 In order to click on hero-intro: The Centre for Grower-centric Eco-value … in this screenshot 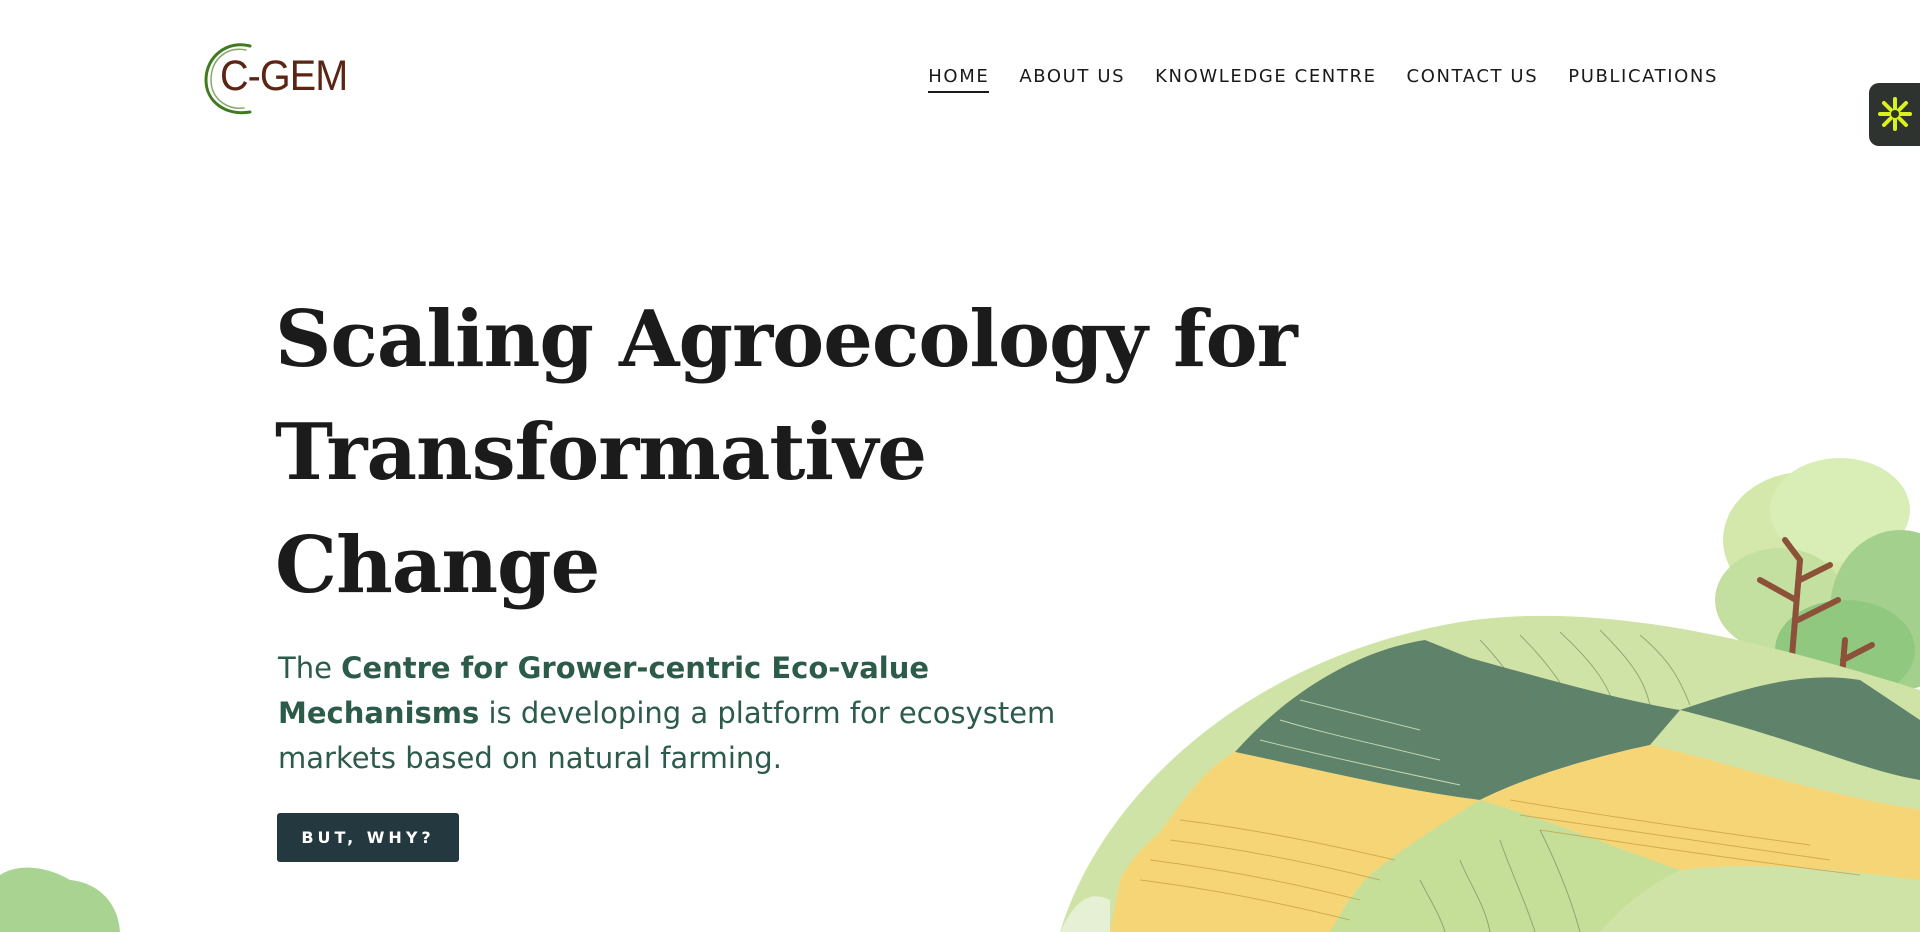, I will do `click(688, 713)`.